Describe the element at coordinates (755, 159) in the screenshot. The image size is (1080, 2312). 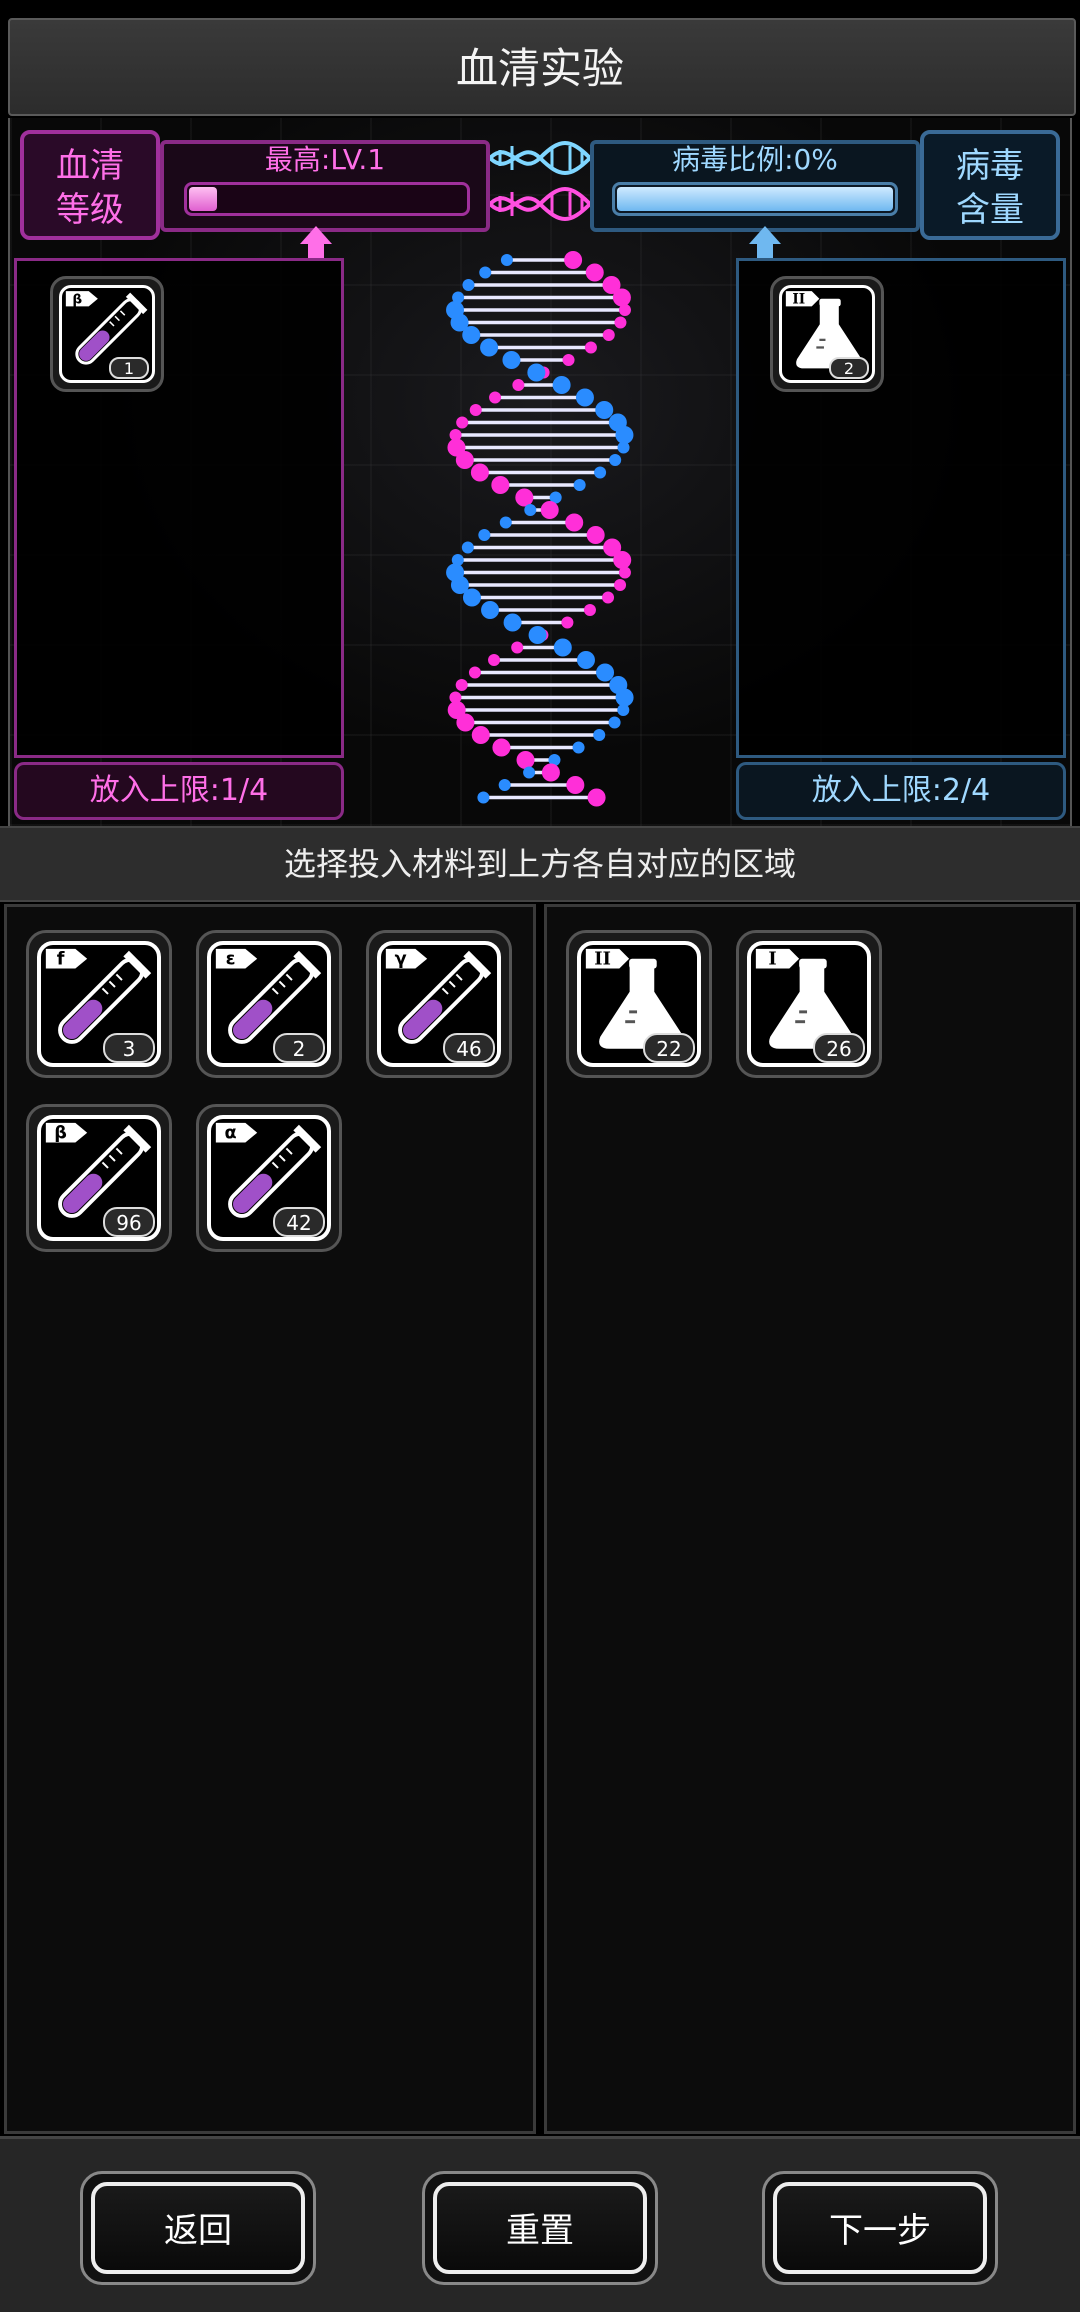
I see `virus-ratio-text: 病毒比例:0%` at that location.